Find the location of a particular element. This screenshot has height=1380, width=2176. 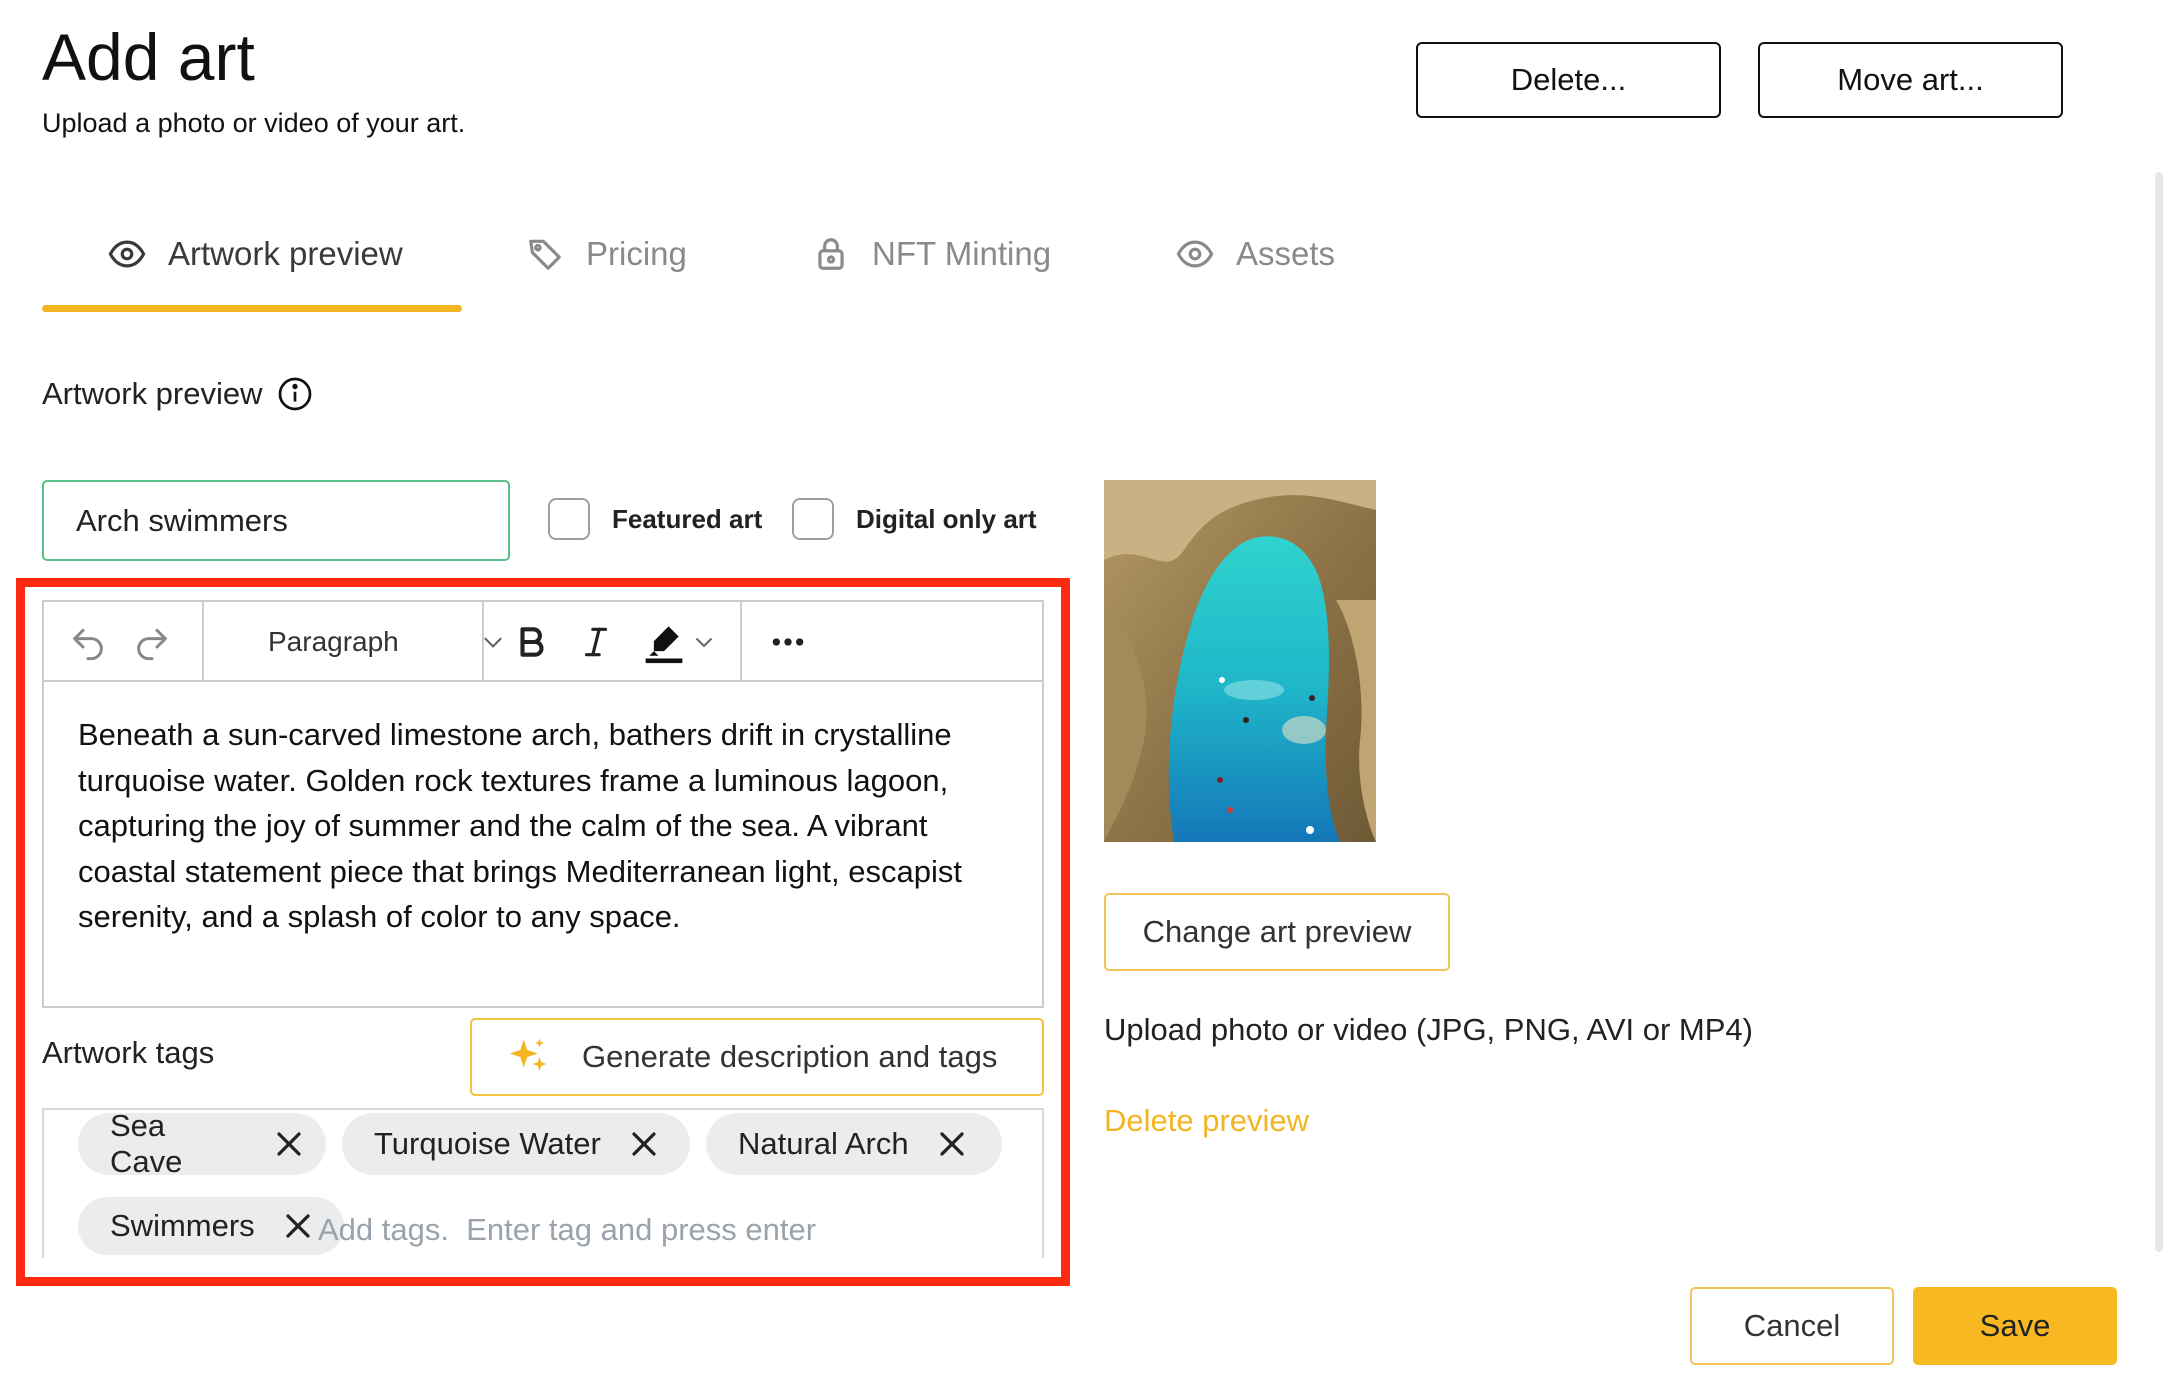

digital-only-label: Digital only art is located at coordinates (946, 518).